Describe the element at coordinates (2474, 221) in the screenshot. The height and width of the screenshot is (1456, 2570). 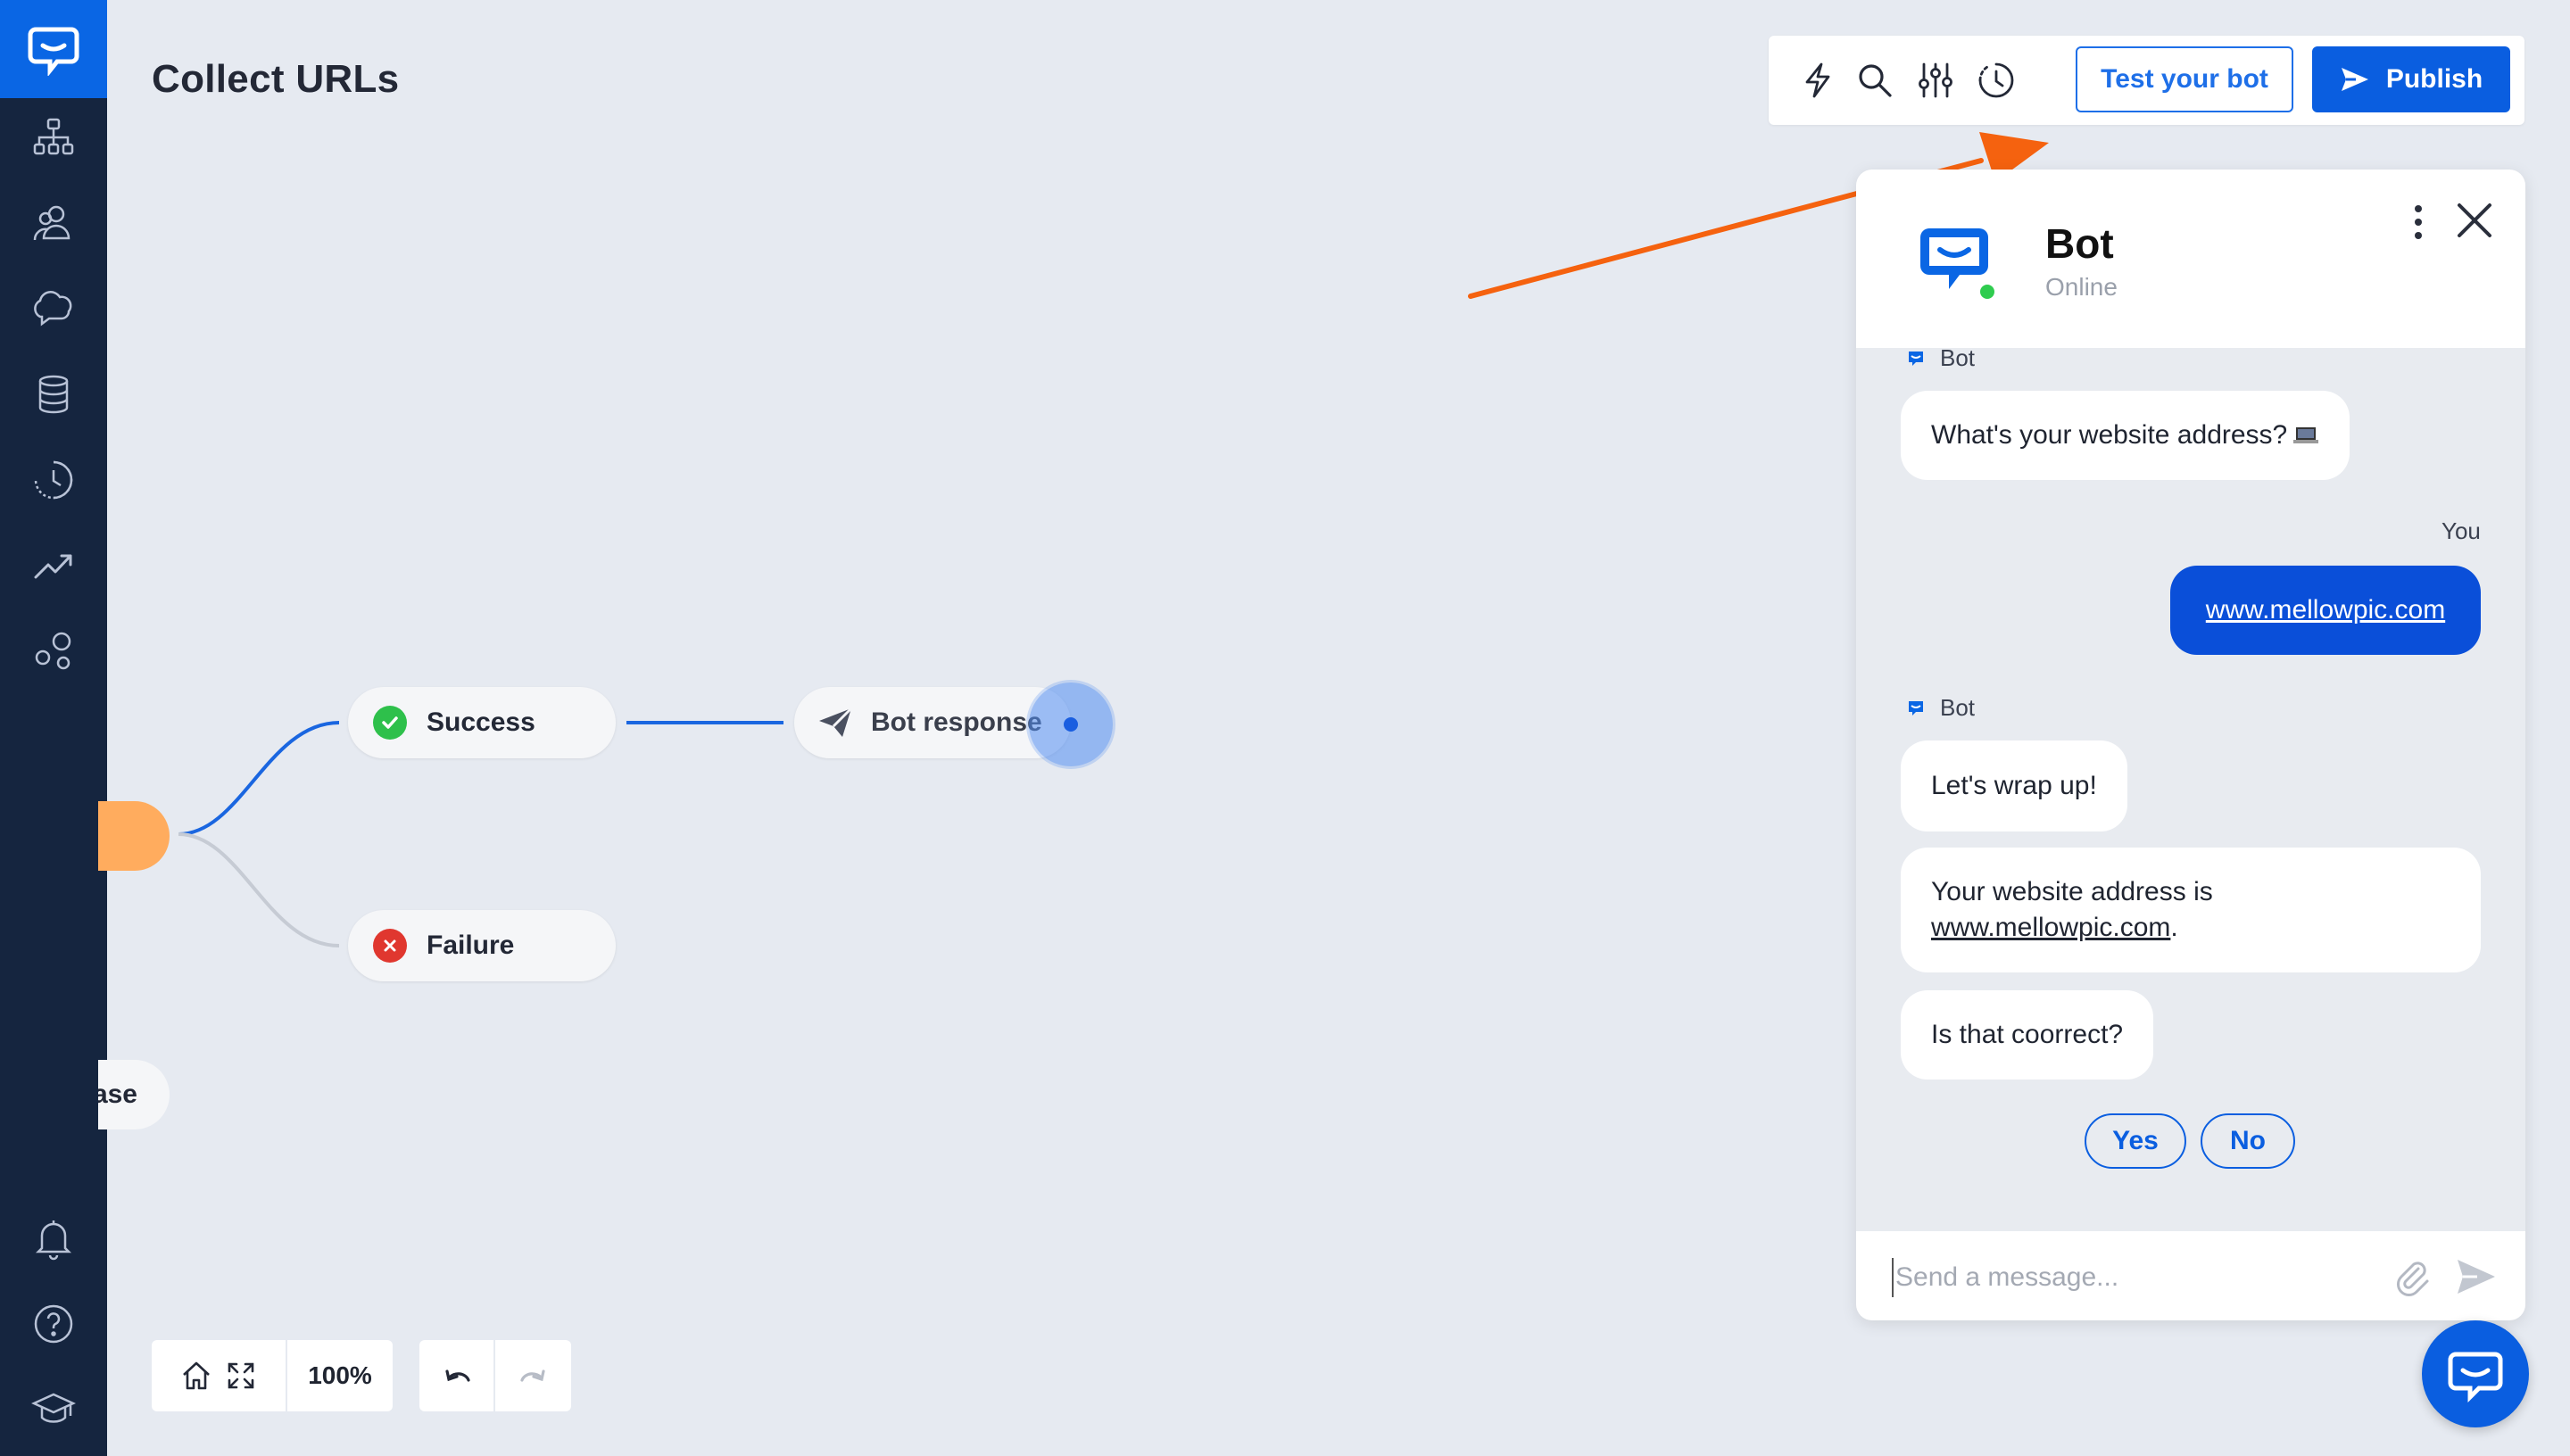
I see `close-icon` at that location.